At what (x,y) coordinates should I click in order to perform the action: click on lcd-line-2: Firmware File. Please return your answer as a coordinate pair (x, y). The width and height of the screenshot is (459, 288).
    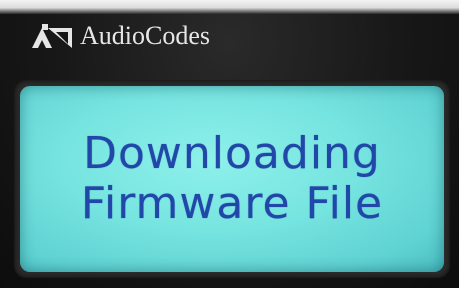
    Looking at the image, I should click on (232, 203).